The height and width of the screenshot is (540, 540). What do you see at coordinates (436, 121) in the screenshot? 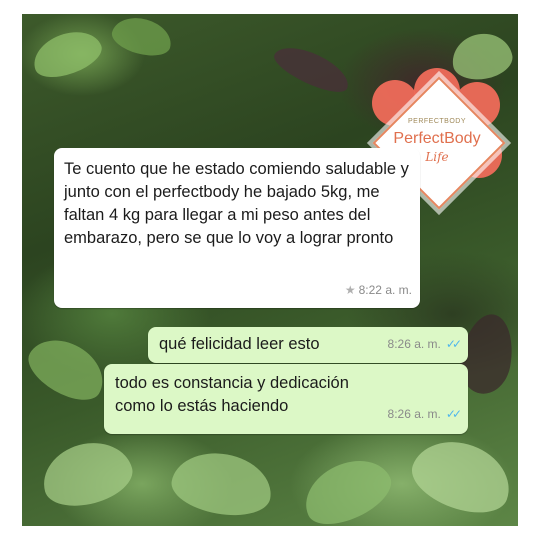
I see `logo-brand-small: PERFECTBODY` at bounding box center [436, 121].